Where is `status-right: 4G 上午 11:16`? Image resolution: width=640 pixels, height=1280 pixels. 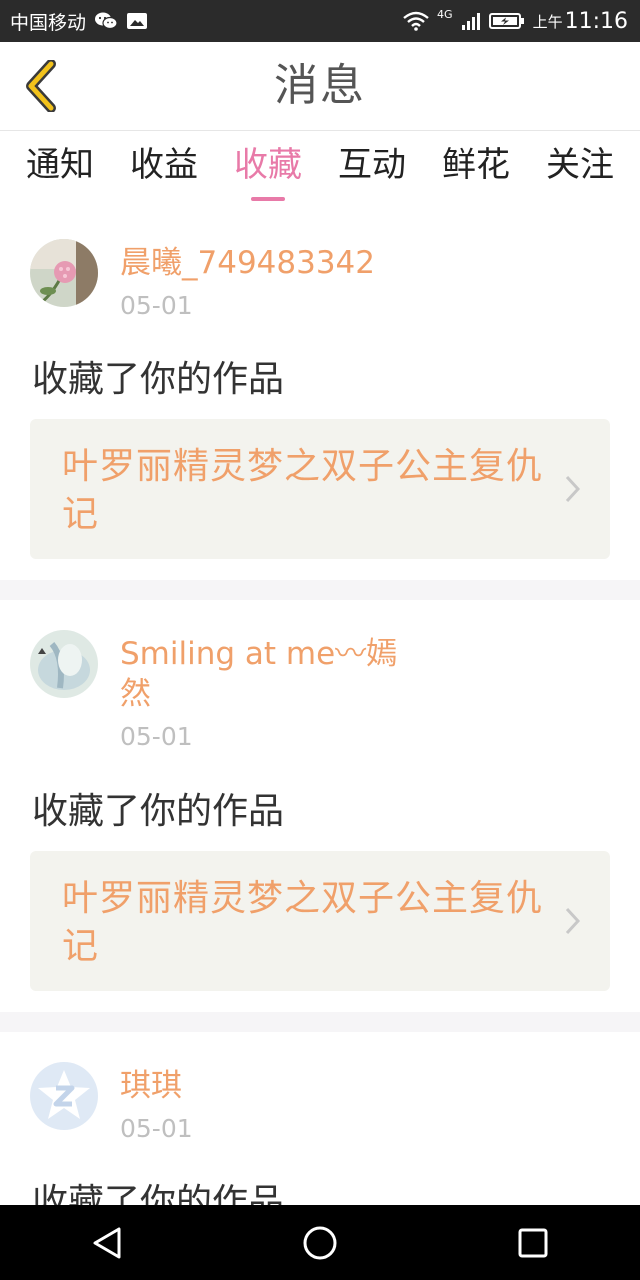
status-right: 4G 上午 11:16 is located at coordinates (521, 20).